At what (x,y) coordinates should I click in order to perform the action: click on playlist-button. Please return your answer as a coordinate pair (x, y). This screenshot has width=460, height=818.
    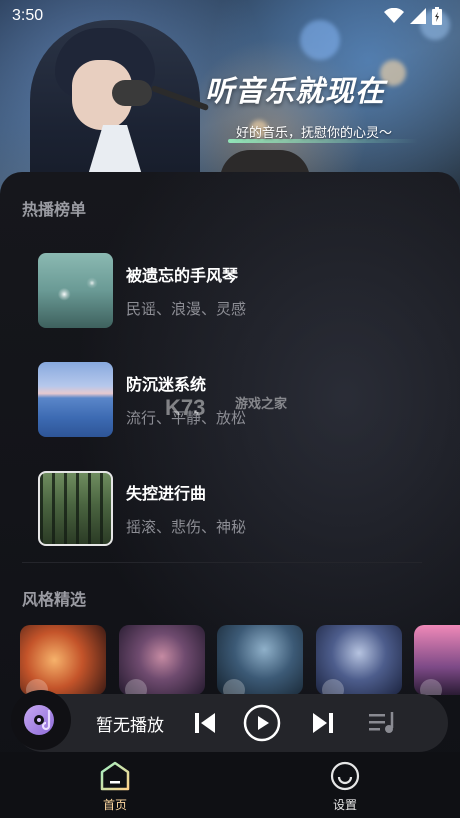
    Looking at the image, I should click on (383, 723).